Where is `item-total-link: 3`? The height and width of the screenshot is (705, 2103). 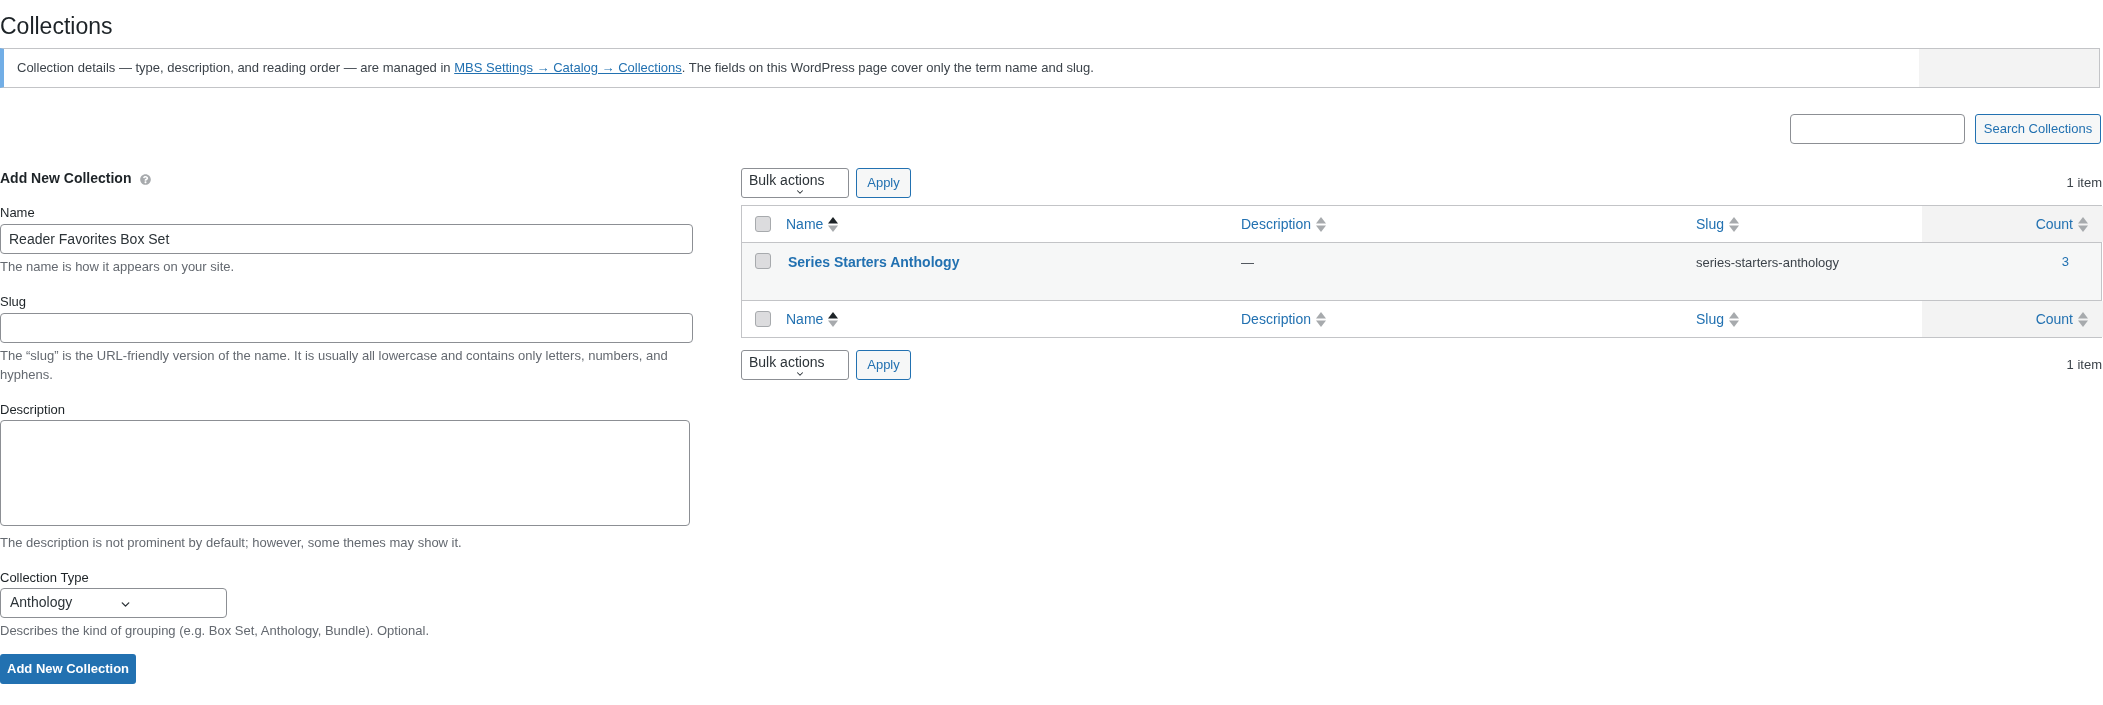
item-total-link: 3 is located at coordinates (2065, 262).